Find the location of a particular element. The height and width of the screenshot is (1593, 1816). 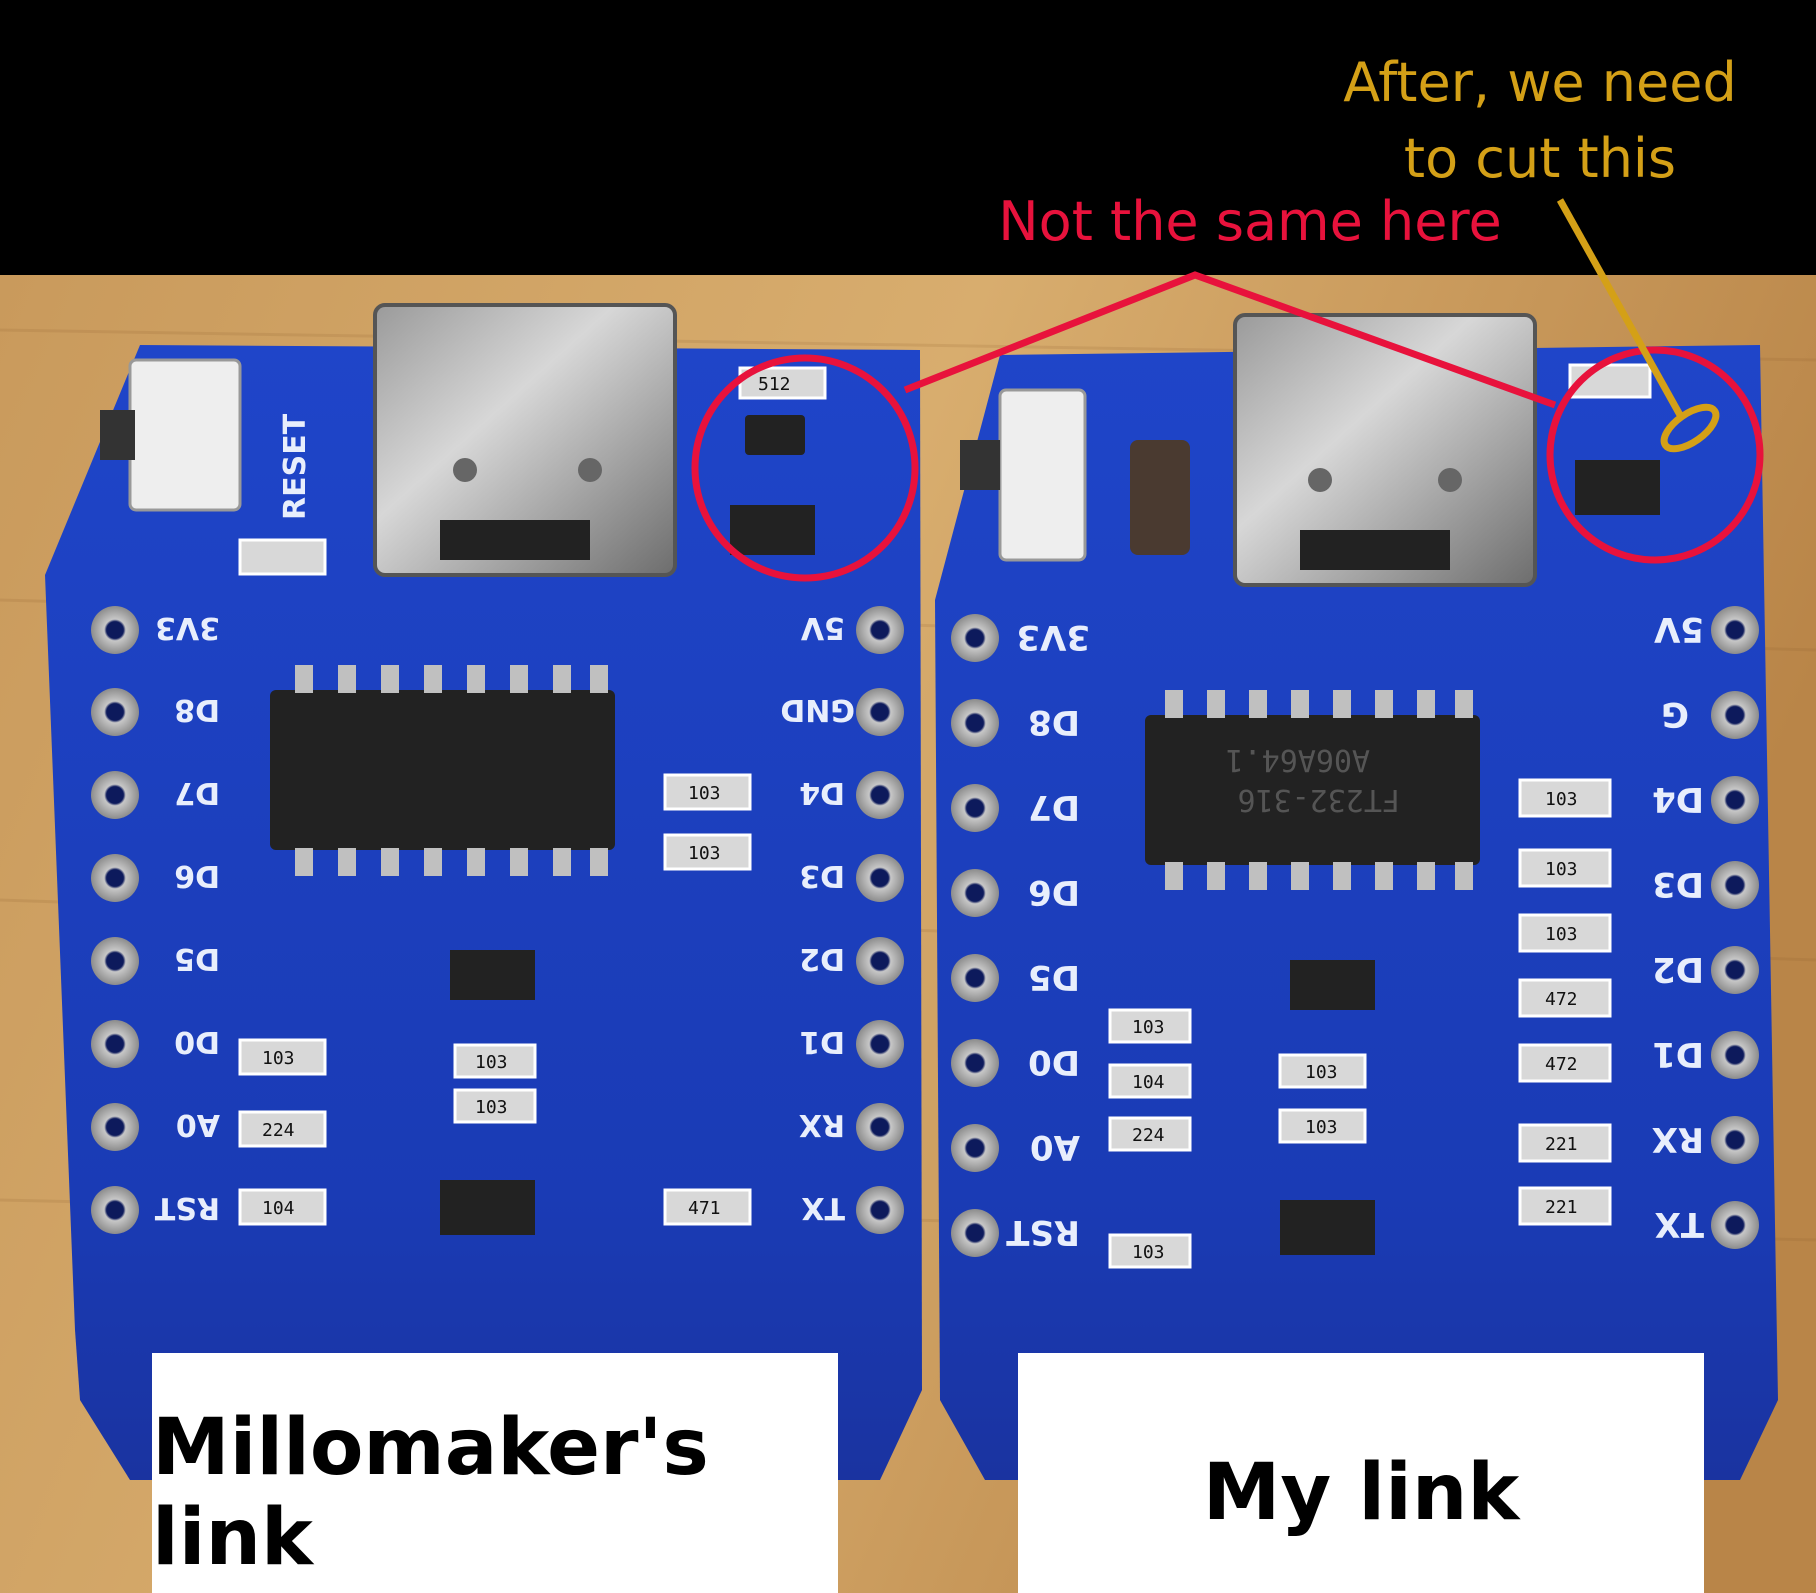

chip-marking-line1: FT232-316 is located at coordinates (1318, 799).